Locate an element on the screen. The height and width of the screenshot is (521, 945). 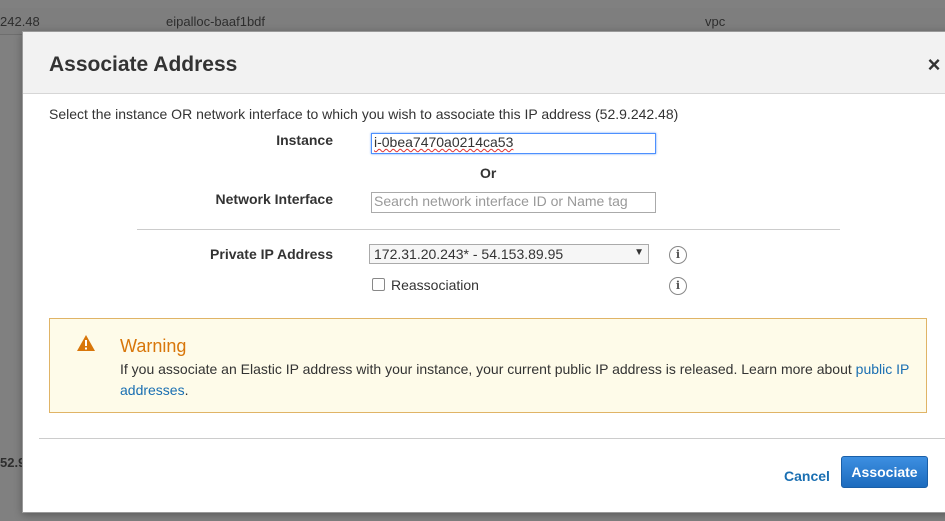
instance-label: Instance is located at coordinates (304, 140).